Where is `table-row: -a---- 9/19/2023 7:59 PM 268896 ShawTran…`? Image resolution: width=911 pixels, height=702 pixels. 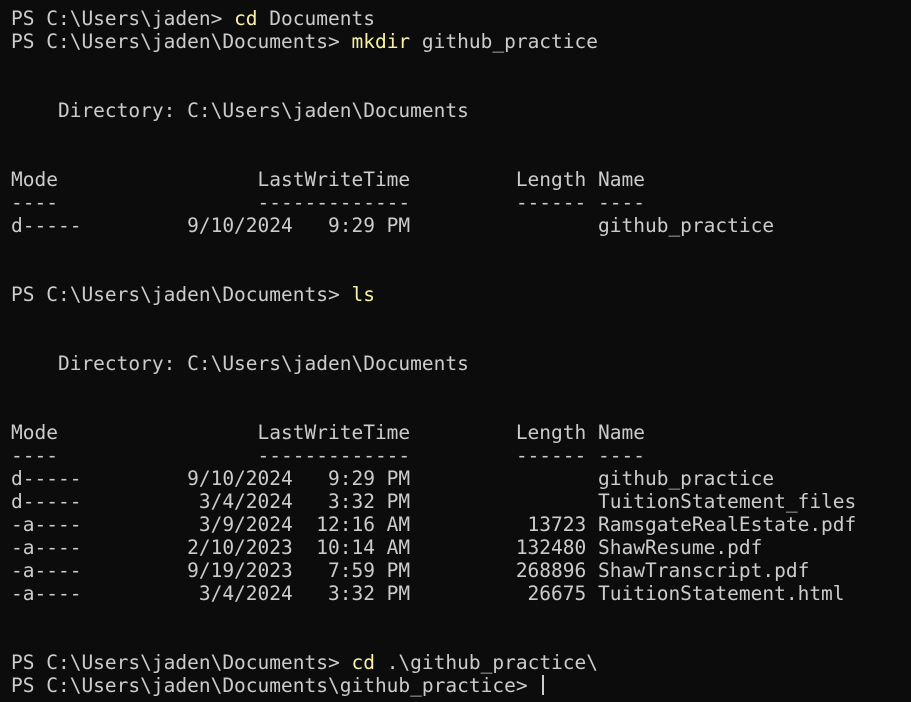 table-row: -a---- 9/19/2023 7:59 PM 268896 ShawTran… is located at coordinates (410, 570).